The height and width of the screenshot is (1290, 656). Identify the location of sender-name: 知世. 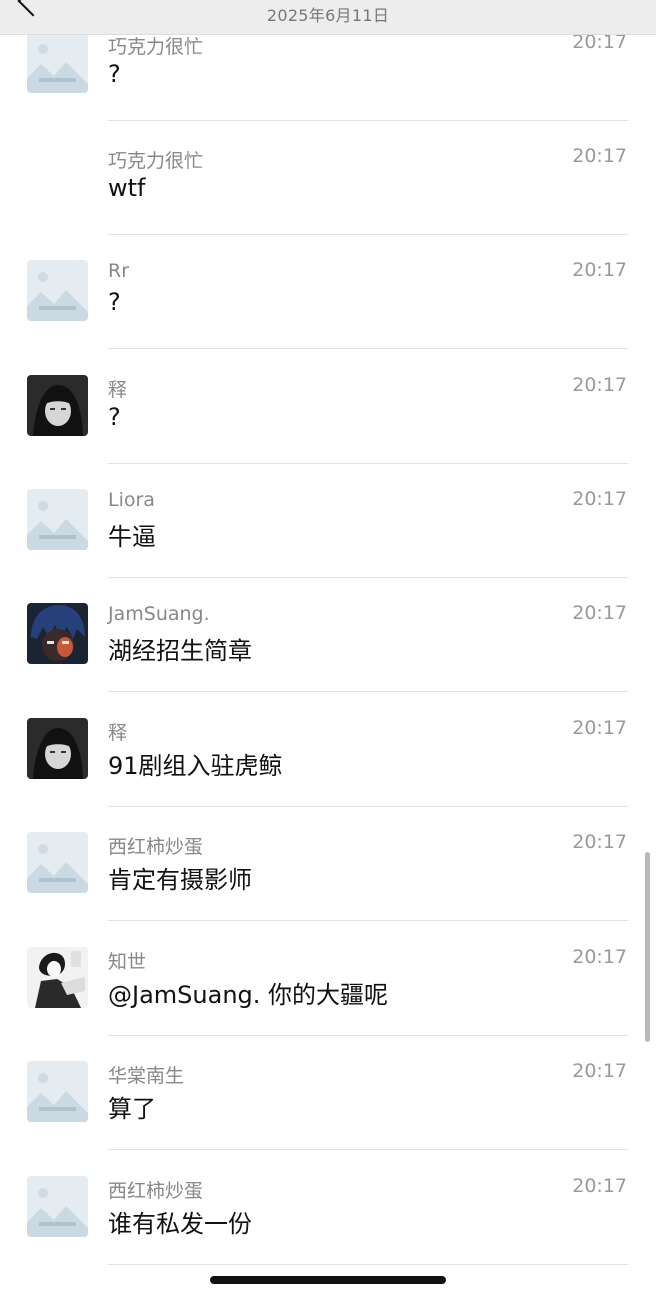
(127, 962).